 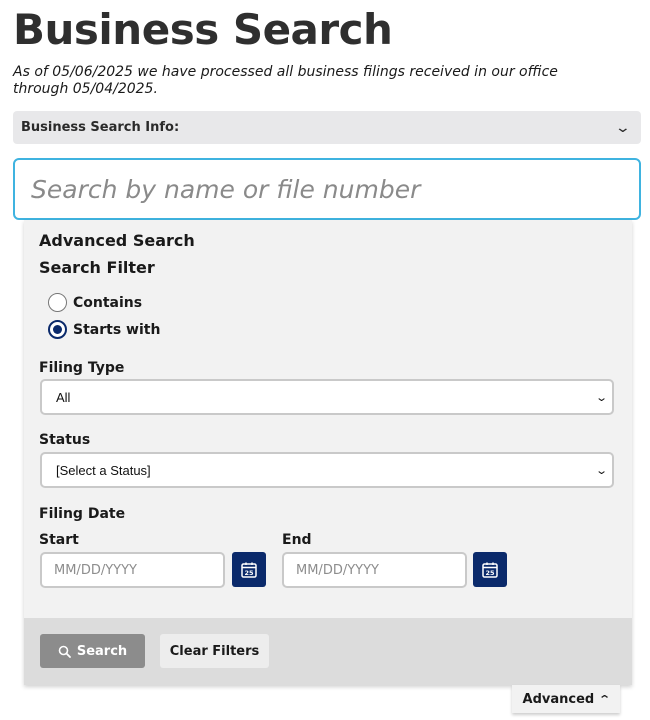 I want to click on chevron-up-icon: ⌃, so click(x=605, y=699).